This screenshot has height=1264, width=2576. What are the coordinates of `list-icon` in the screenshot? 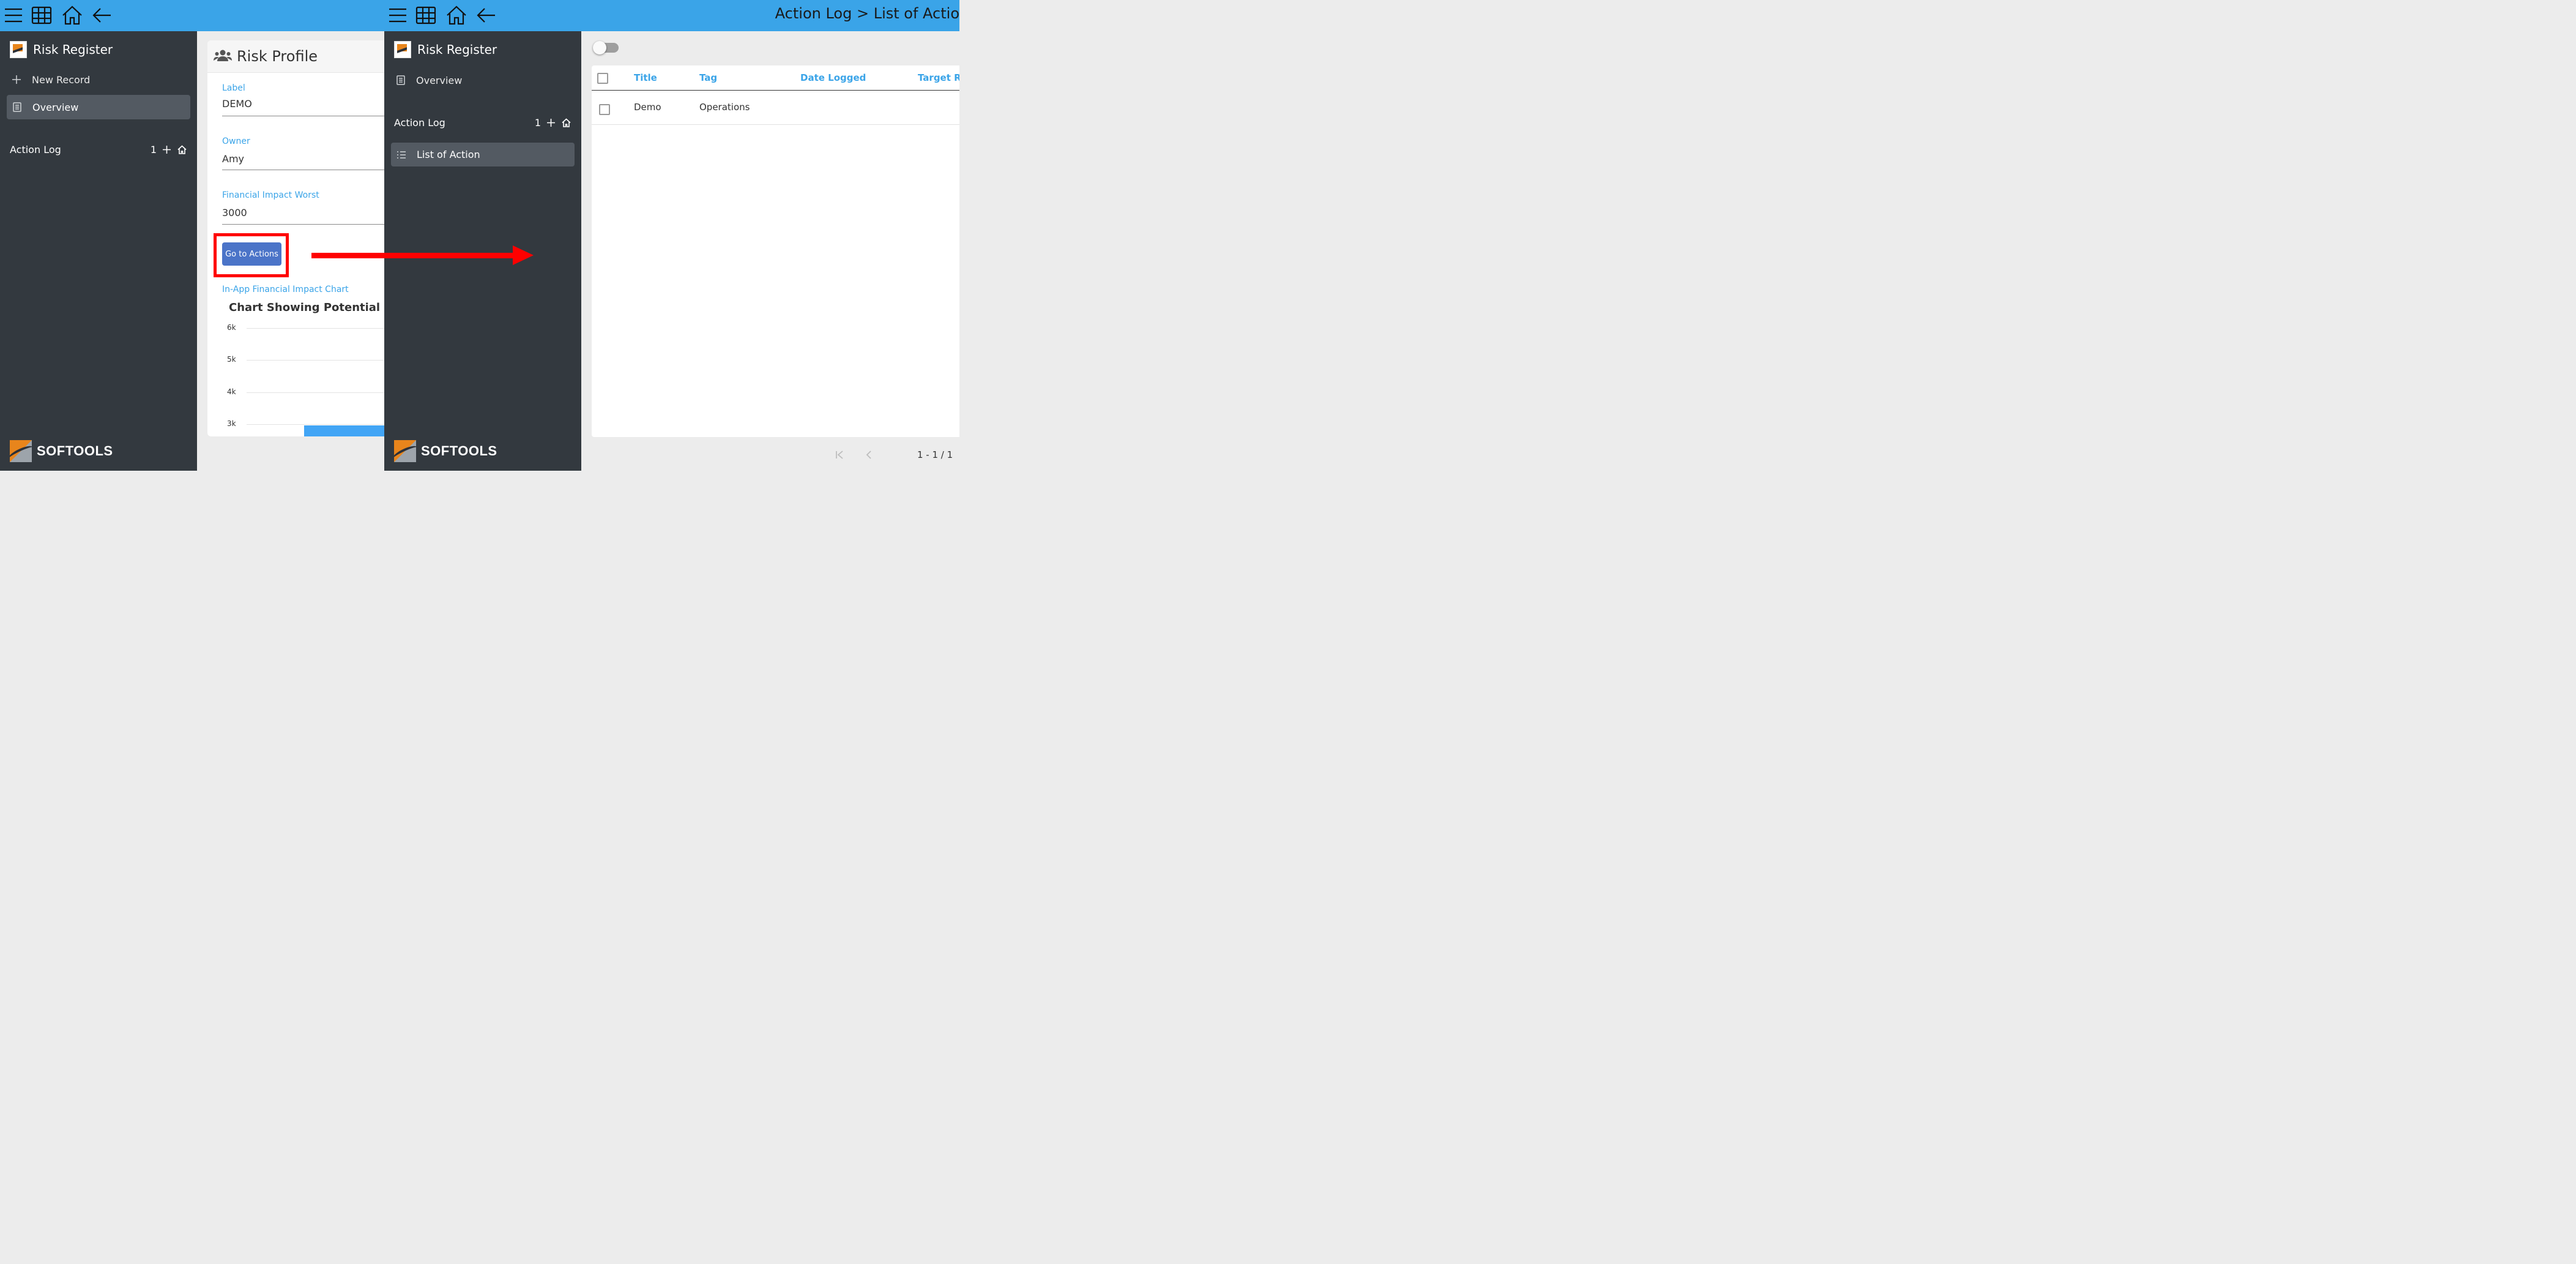 It's located at (402, 155).